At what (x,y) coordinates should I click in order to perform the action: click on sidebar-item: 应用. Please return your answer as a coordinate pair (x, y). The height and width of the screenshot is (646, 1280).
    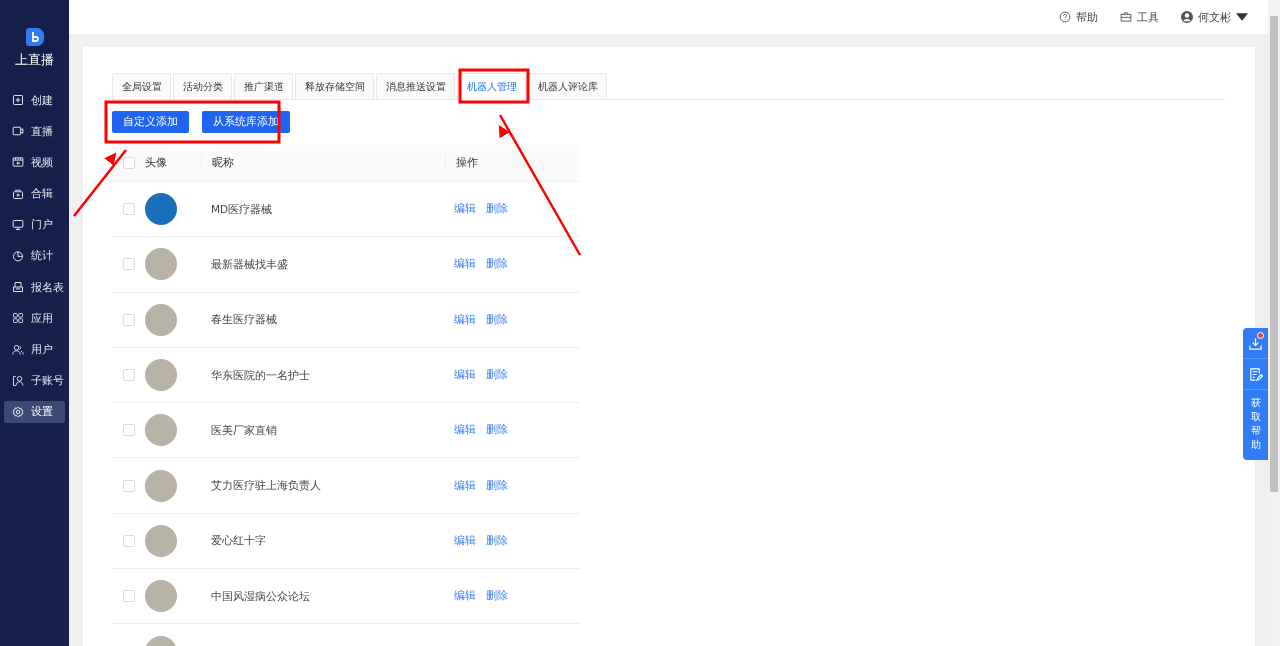
    Looking at the image, I should click on (34, 318).